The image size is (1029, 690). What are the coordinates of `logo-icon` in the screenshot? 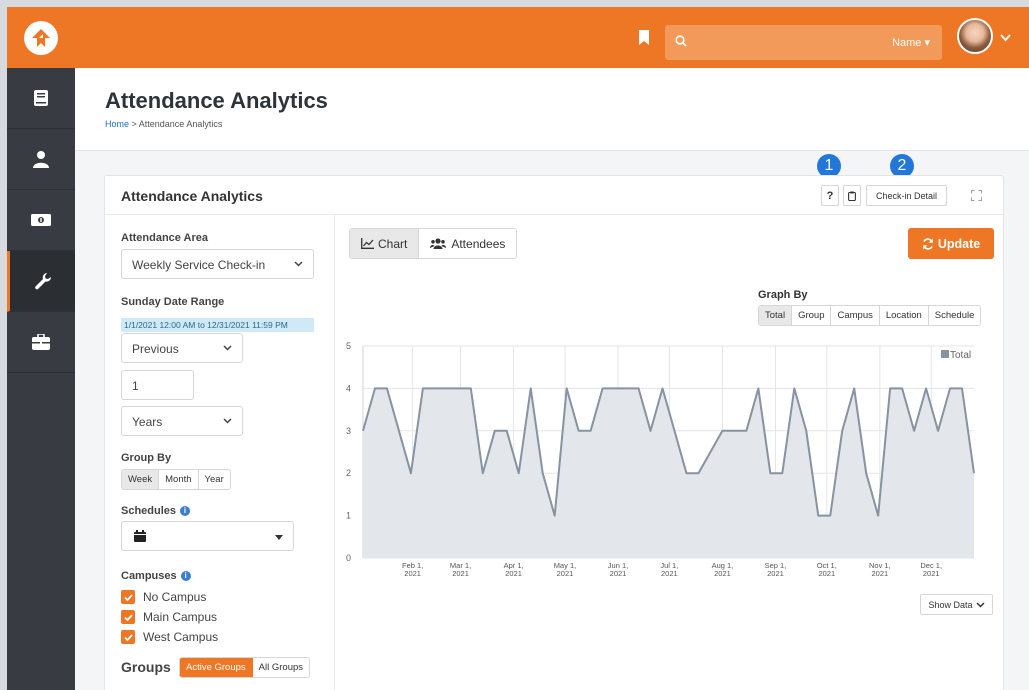 It's located at (41, 37).